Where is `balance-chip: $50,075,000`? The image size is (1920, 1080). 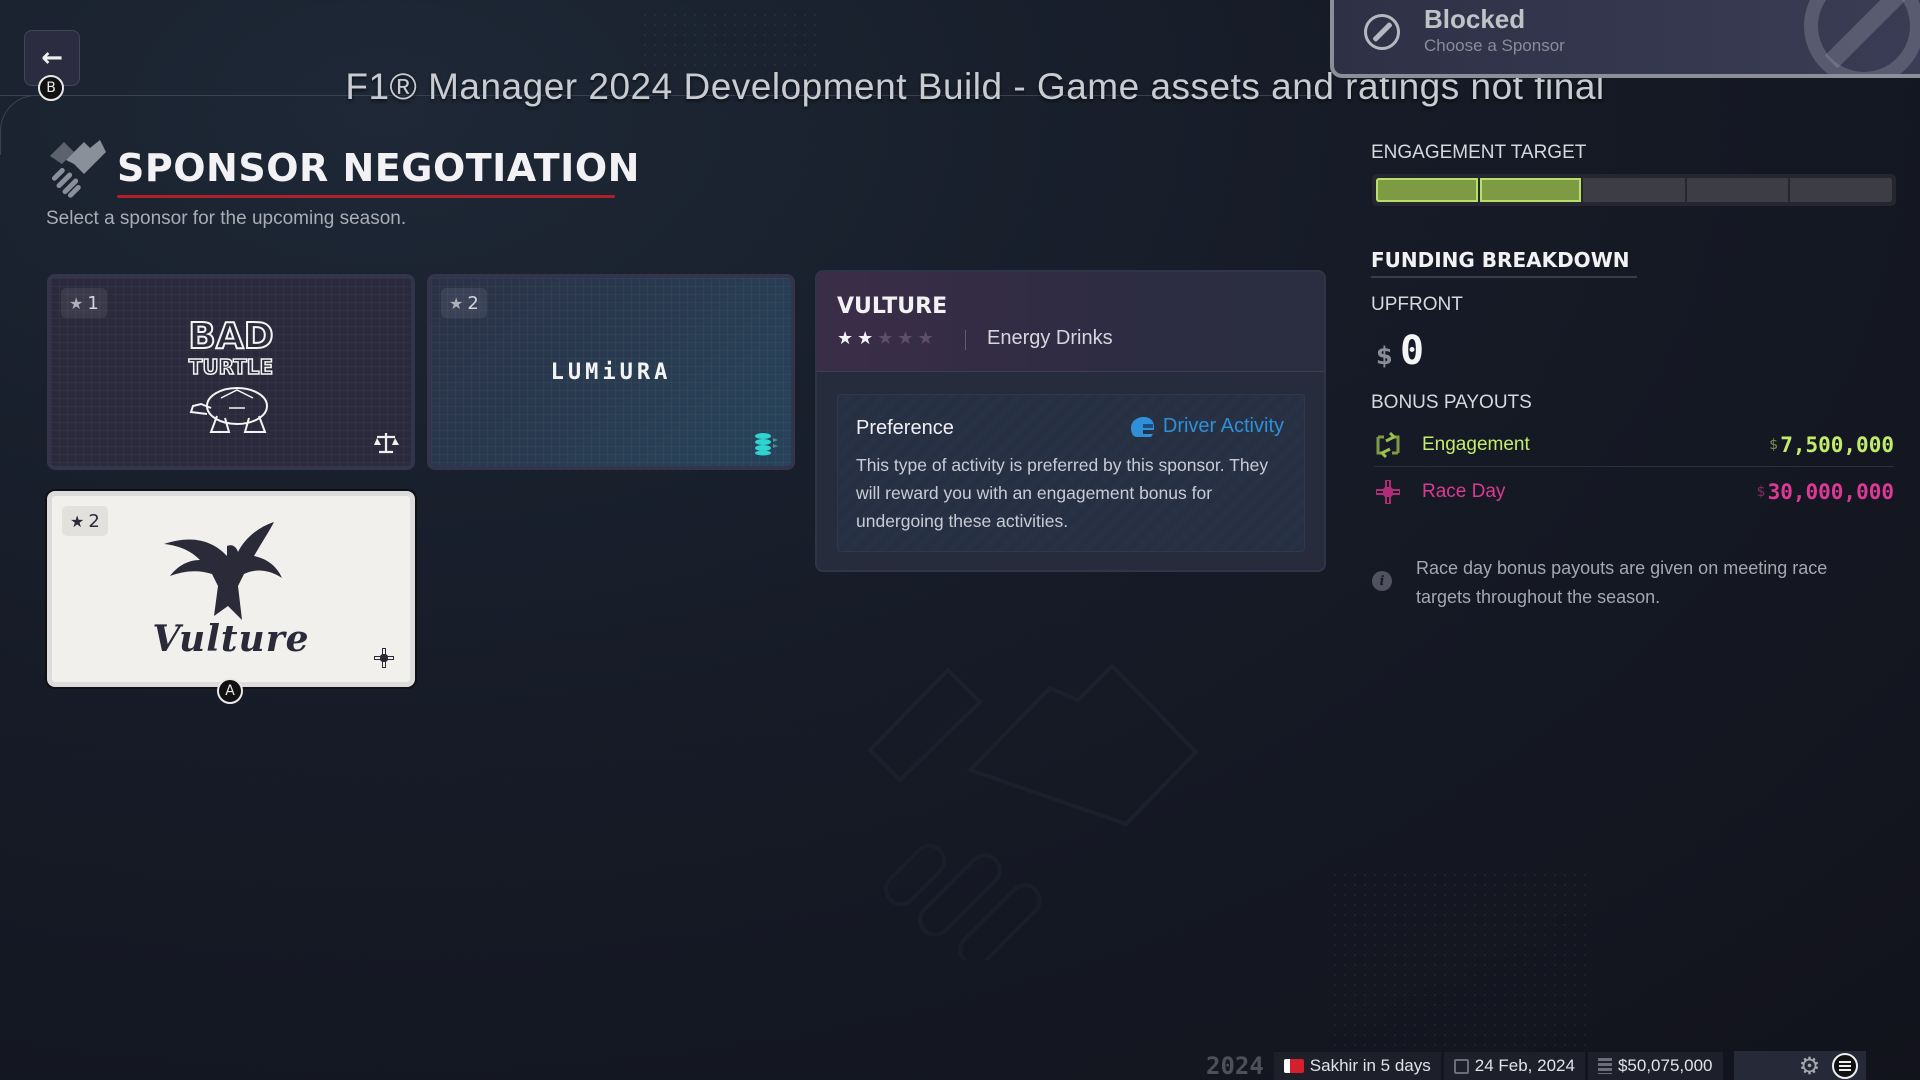
balance-chip: $50,075,000 is located at coordinates (1655, 1066).